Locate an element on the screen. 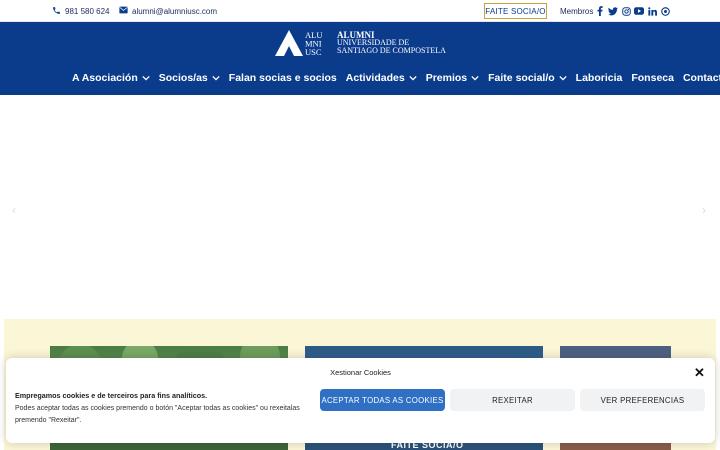 The height and width of the screenshot is (450, 720). logo-line-3: SANTIAGO DE COMPOSTELA is located at coordinates (391, 50).